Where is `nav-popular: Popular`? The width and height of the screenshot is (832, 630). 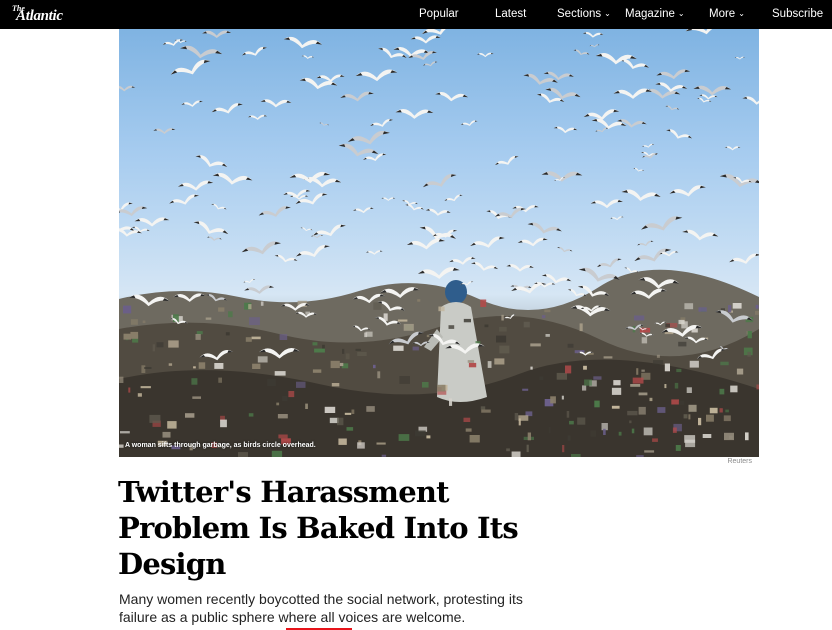
nav-popular: Popular is located at coordinates (439, 14).